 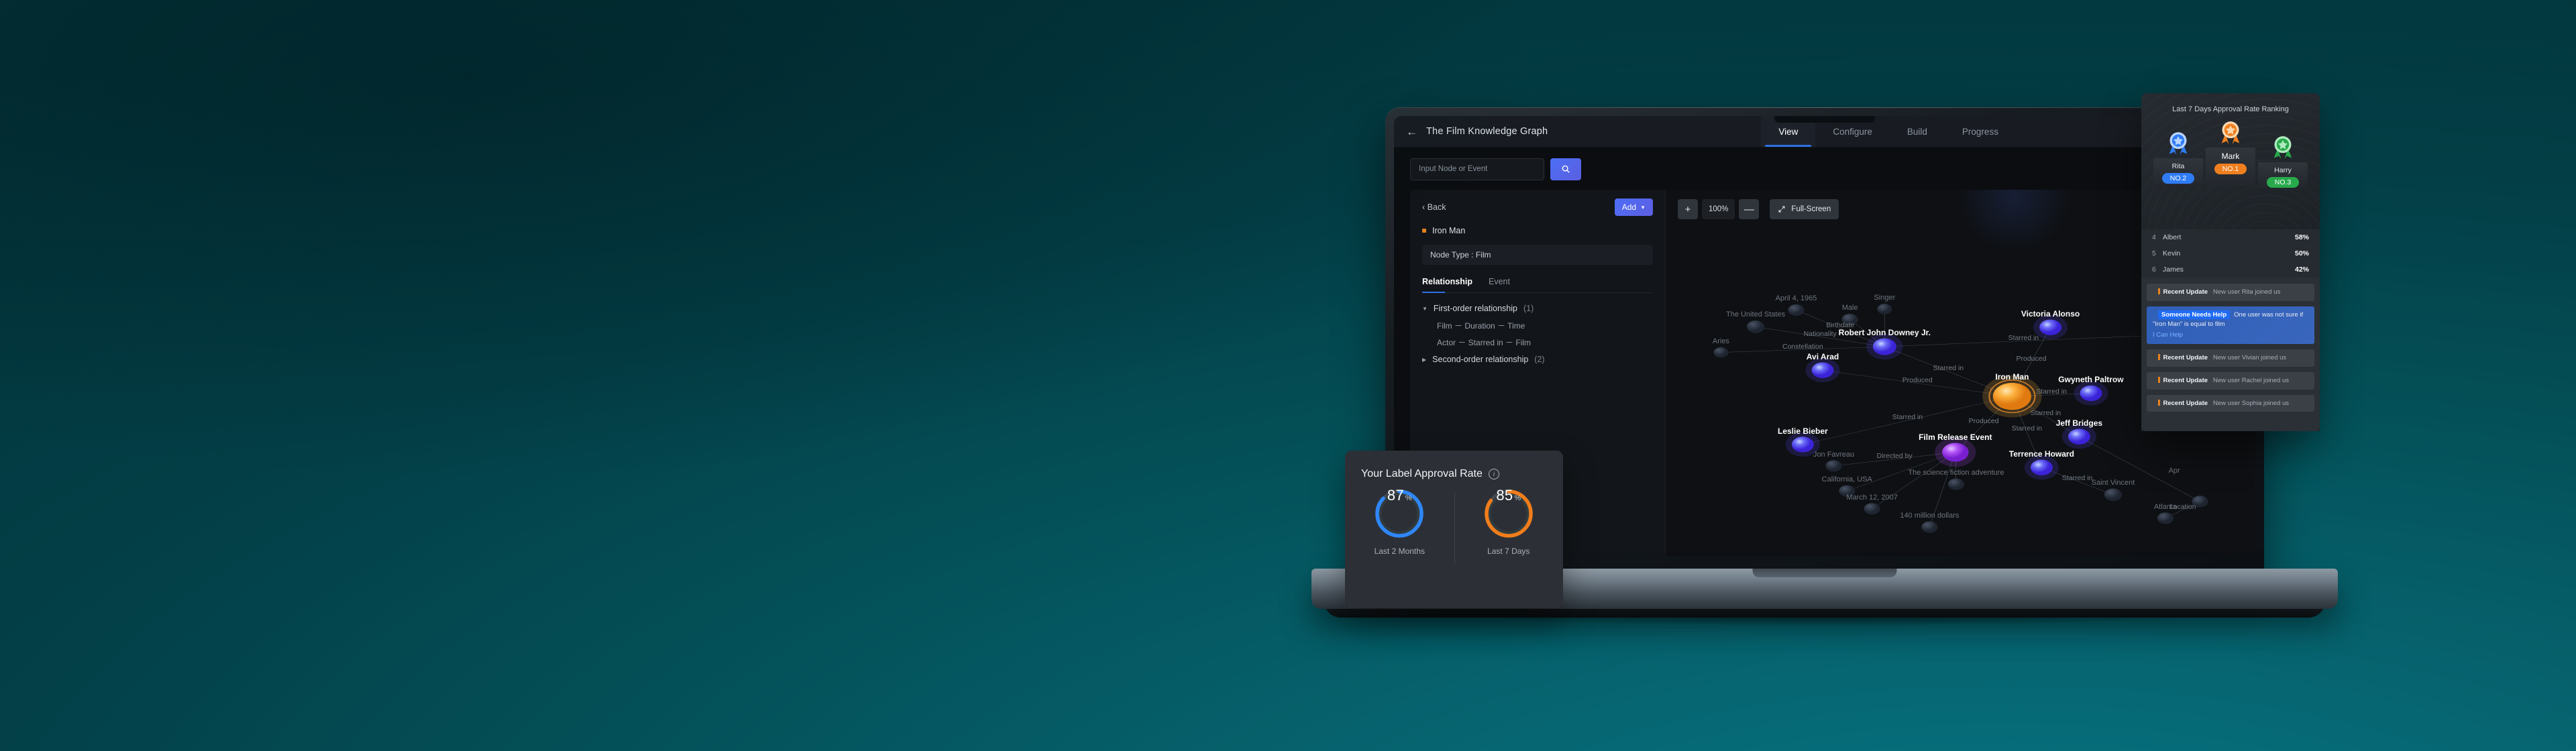 What do you see at coordinates (2090, 379) in the screenshot?
I see `graph-node-label: Gwyneth Paltrow` at bounding box center [2090, 379].